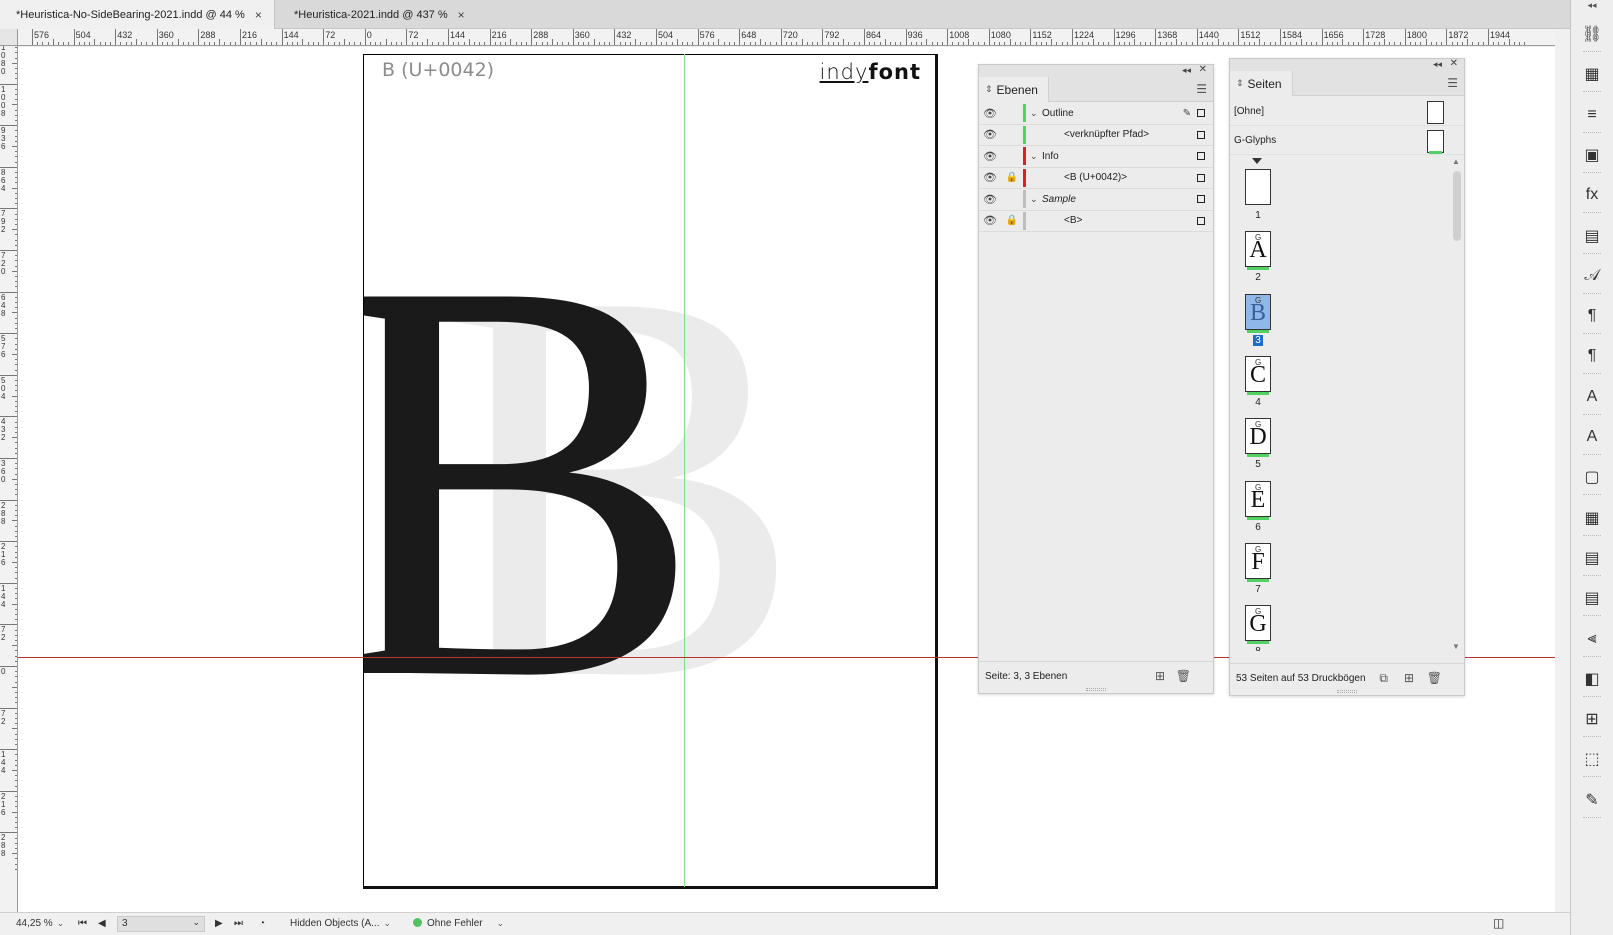  What do you see at coordinates (1592, 157) in the screenshot?
I see `gradient-icon: ▣` at bounding box center [1592, 157].